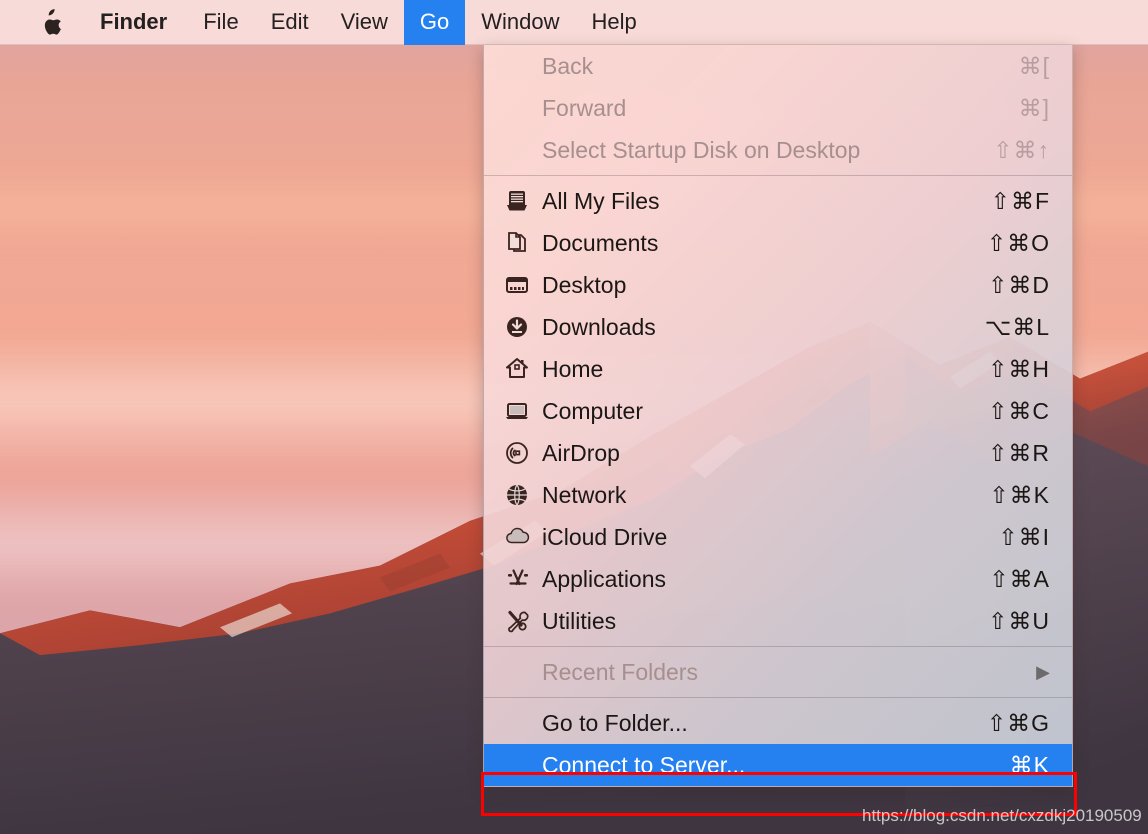 This screenshot has width=1148, height=834. I want to click on menu-item-back: Back ⌘[, so click(778, 66).